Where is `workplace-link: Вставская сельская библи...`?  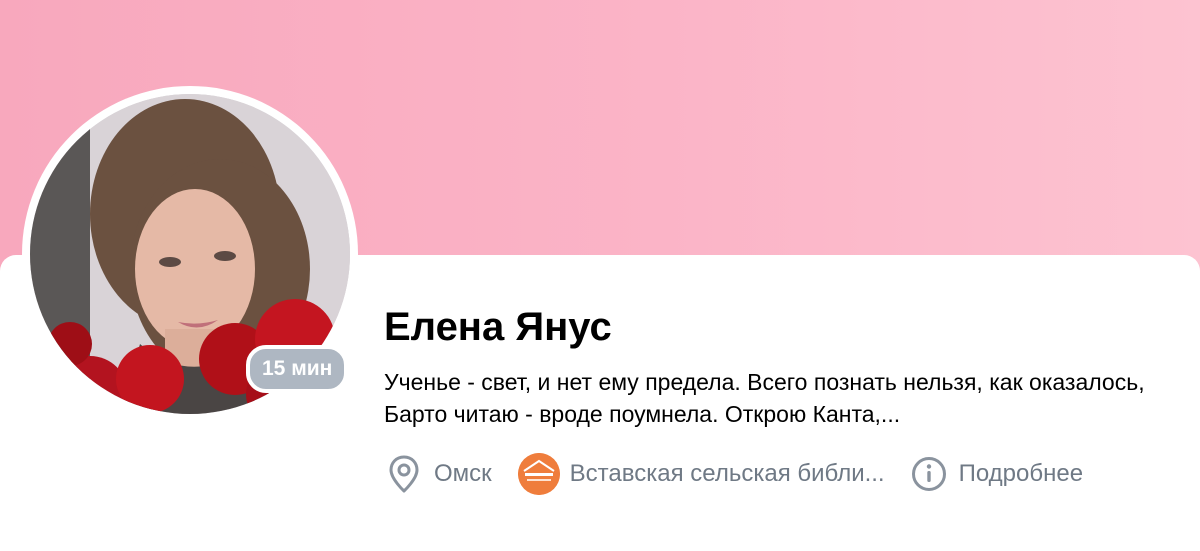
workplace-link: Вставская сельская библи... is located at coordinates (701, 474).